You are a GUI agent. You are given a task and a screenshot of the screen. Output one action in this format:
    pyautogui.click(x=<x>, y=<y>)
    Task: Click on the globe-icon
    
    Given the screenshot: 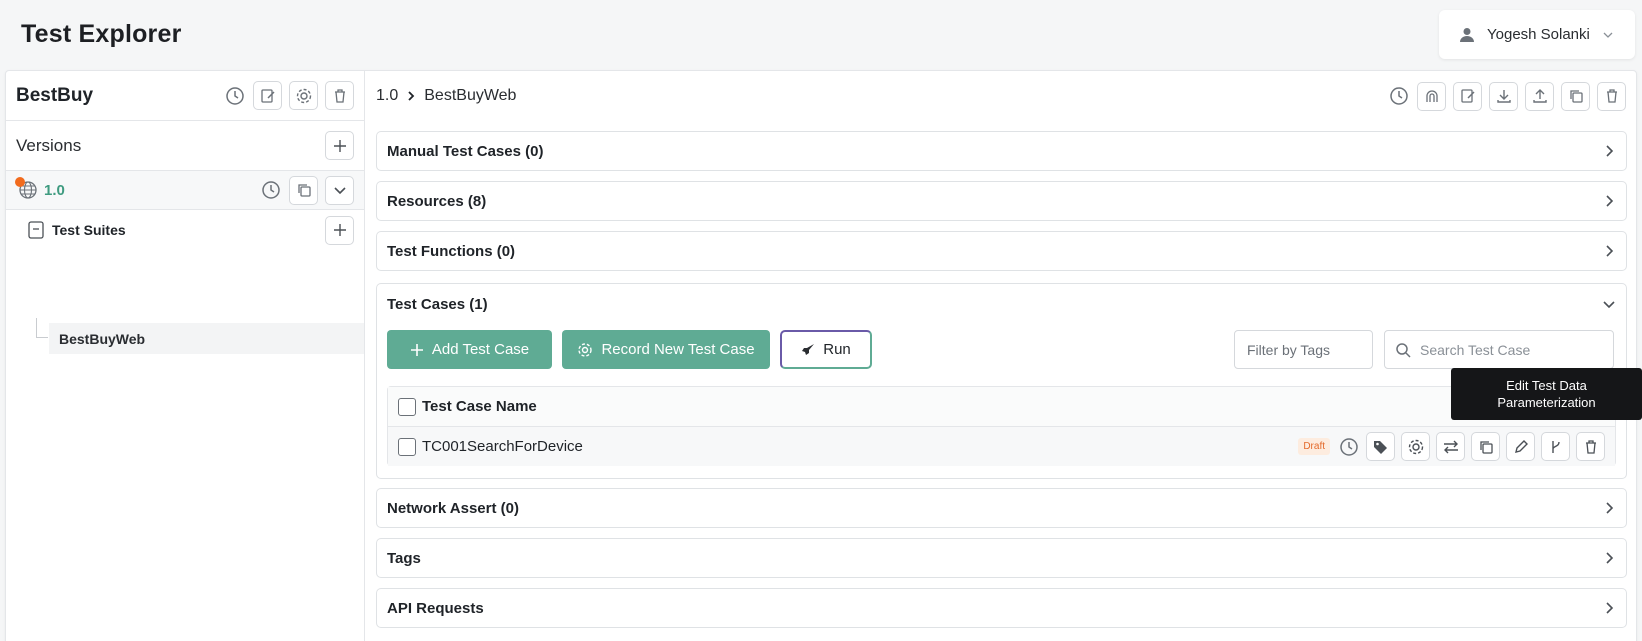 What is the action you would take?
    pyautogui.click(x=26, y=188)
    